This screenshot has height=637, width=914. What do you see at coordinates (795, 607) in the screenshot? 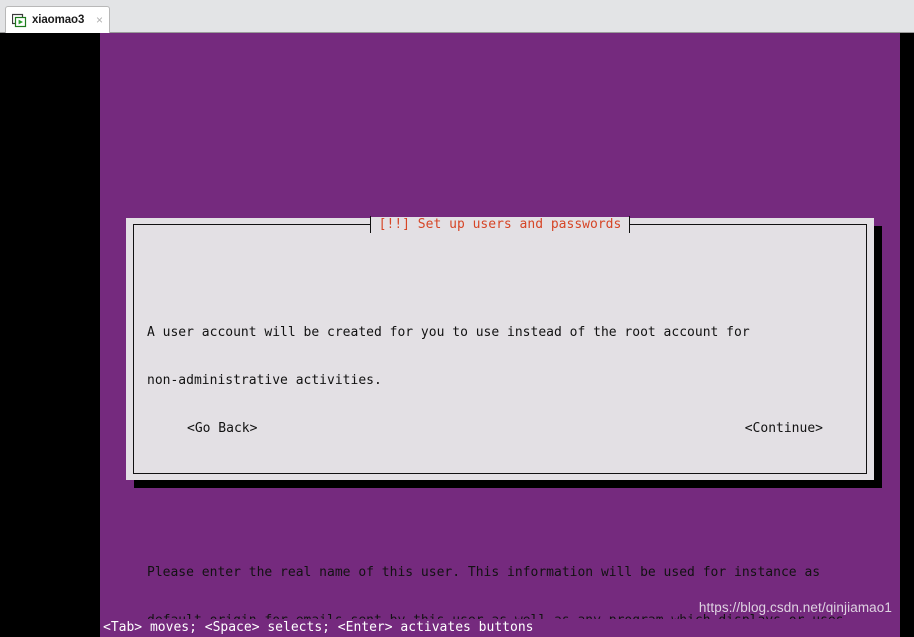
I see `watermark: https://blog.csdn.net/qinjiamao1` at bounding box center [795, 607].